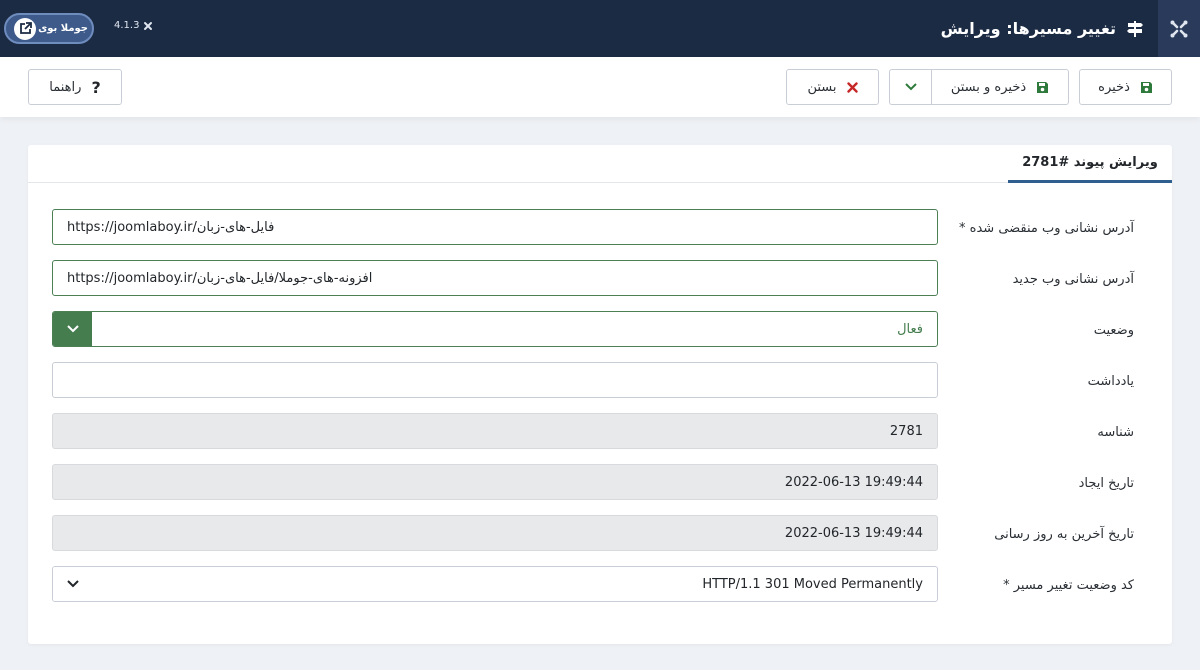 The image size is (1200, 670). I want to click on tab-bar: ویرایش پیوند #2781, so click(600, 164).